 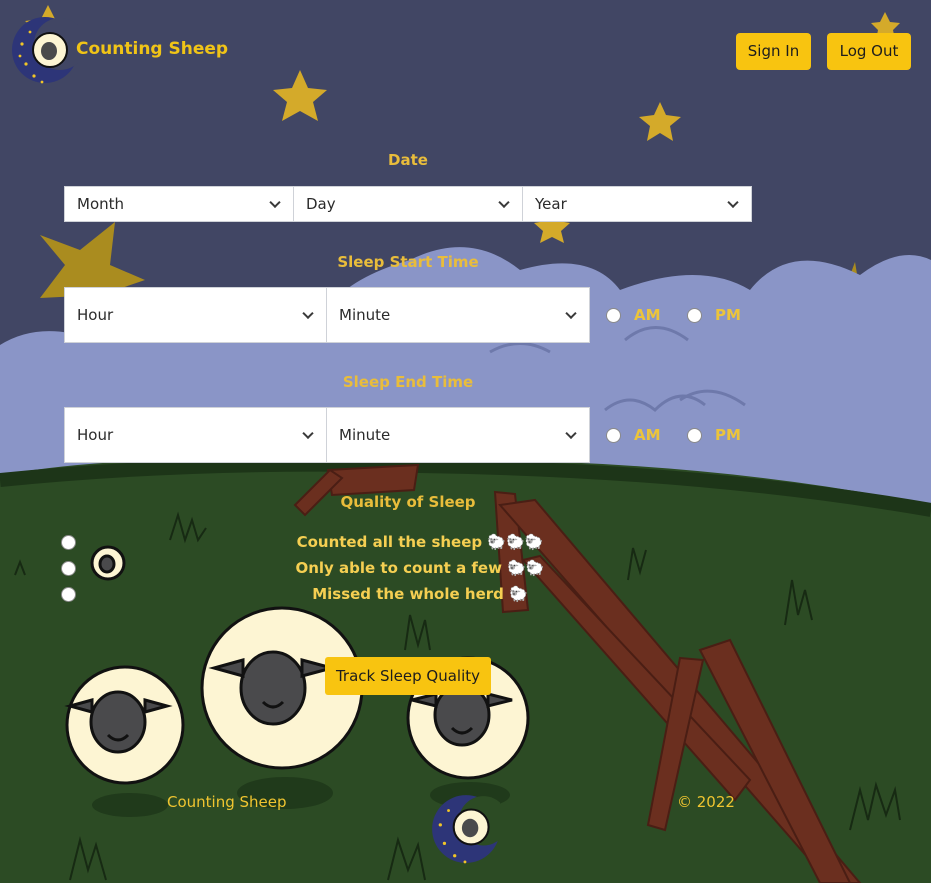 What do you see at coordinates (458, 435) in the screenshot?
I see `end-minute-select: Minute` at bounding box center [458, 435].